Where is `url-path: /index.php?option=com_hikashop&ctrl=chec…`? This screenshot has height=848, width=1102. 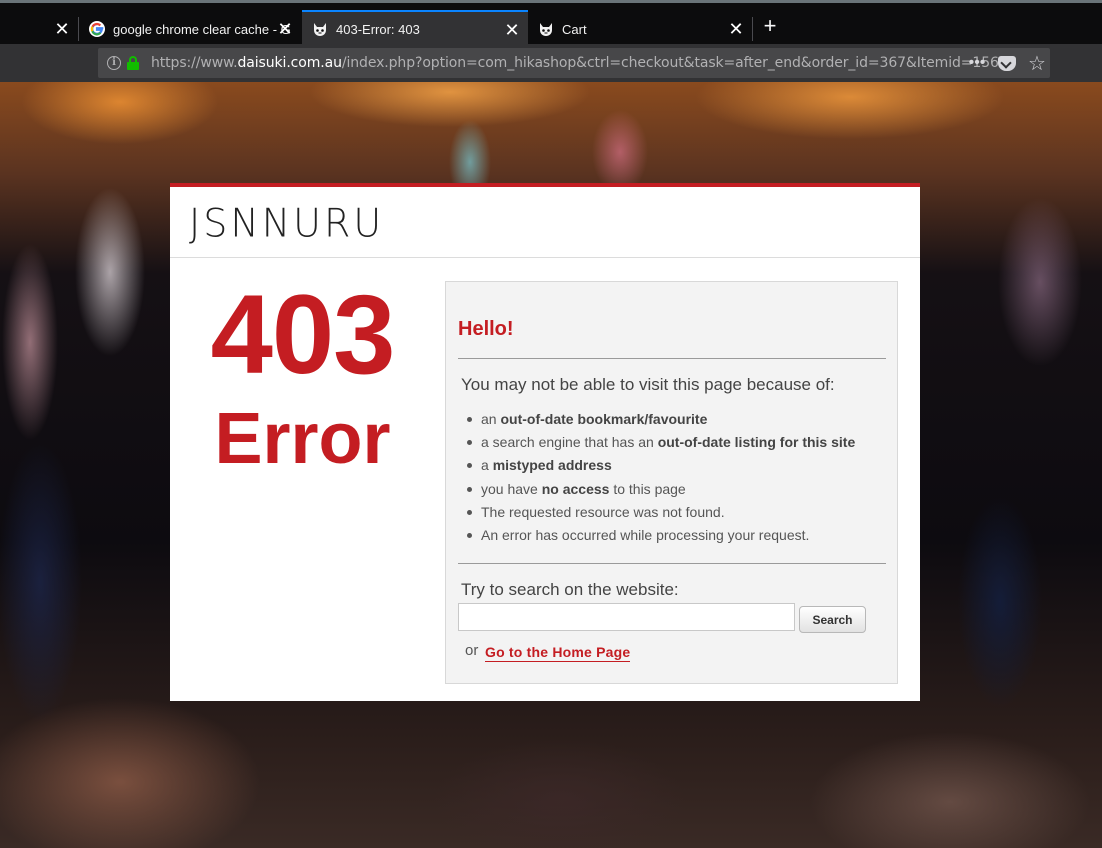
url-path: /index.php?option=com_hikashop&ctrl=chec… is located at coordinates (674, 63).